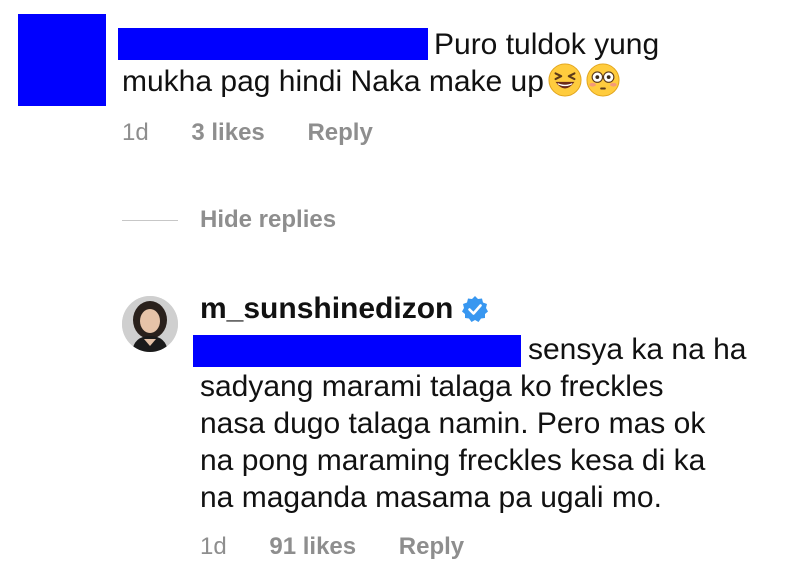 The width and height of the screenshot is (800, 585). I want to click on comment-text-line-1: Puro tuldok yung, so click(547, 44).